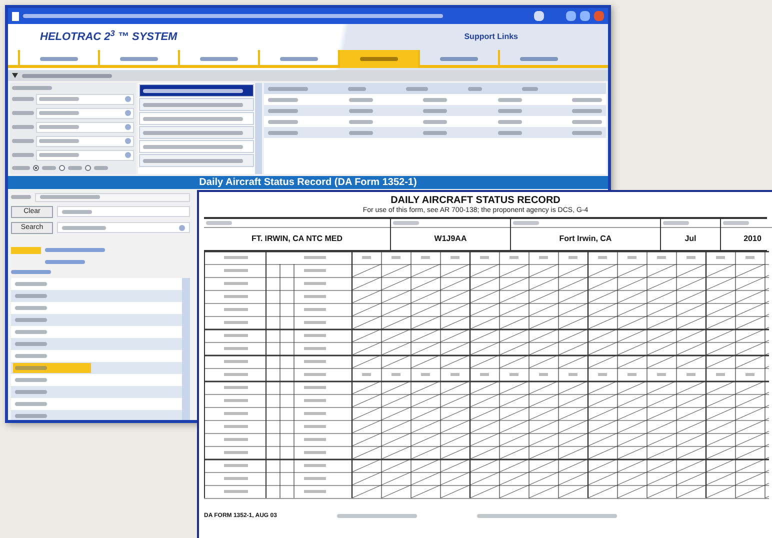 This screenshot has width=772, height=538. What do you see at coordinates (476, 200) in the screenshot?
I see `form-title: DAILY AIRCRAFT STATUS RECORD` at bounding box center [476, 200].